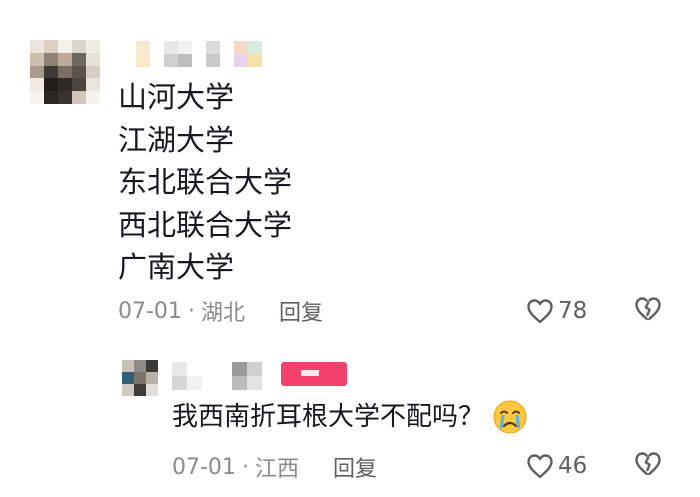 The width and height of the screenshot is (700, 497). I want to click on like-button: 78, so click(556, 311).